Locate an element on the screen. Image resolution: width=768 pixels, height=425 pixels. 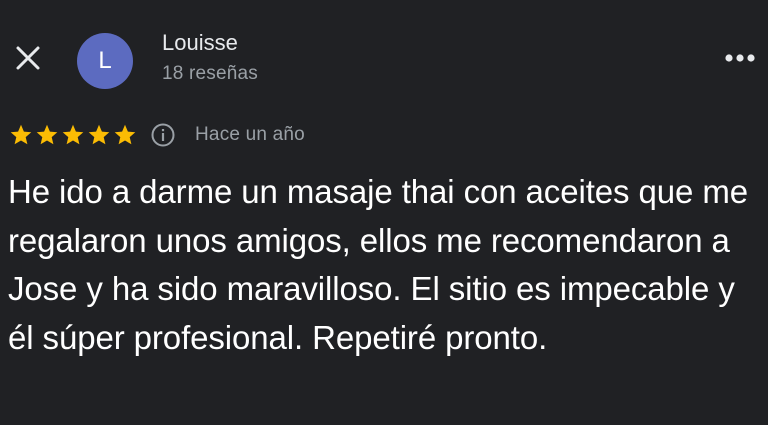
author-name: Louisse is located at coordinates (210, 43).